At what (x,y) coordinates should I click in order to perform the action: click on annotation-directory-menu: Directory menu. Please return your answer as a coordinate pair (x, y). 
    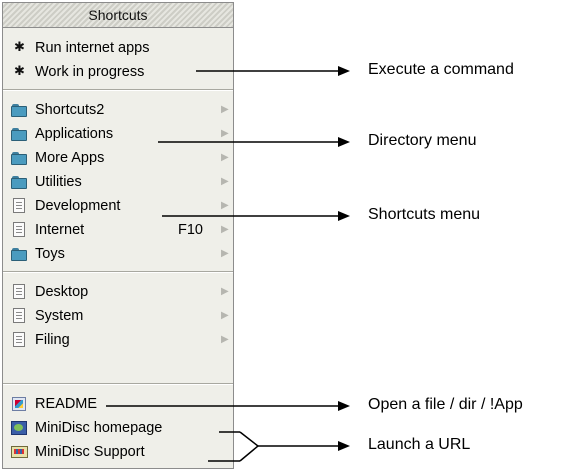
    Looking at the image, I should click on (422, 140).